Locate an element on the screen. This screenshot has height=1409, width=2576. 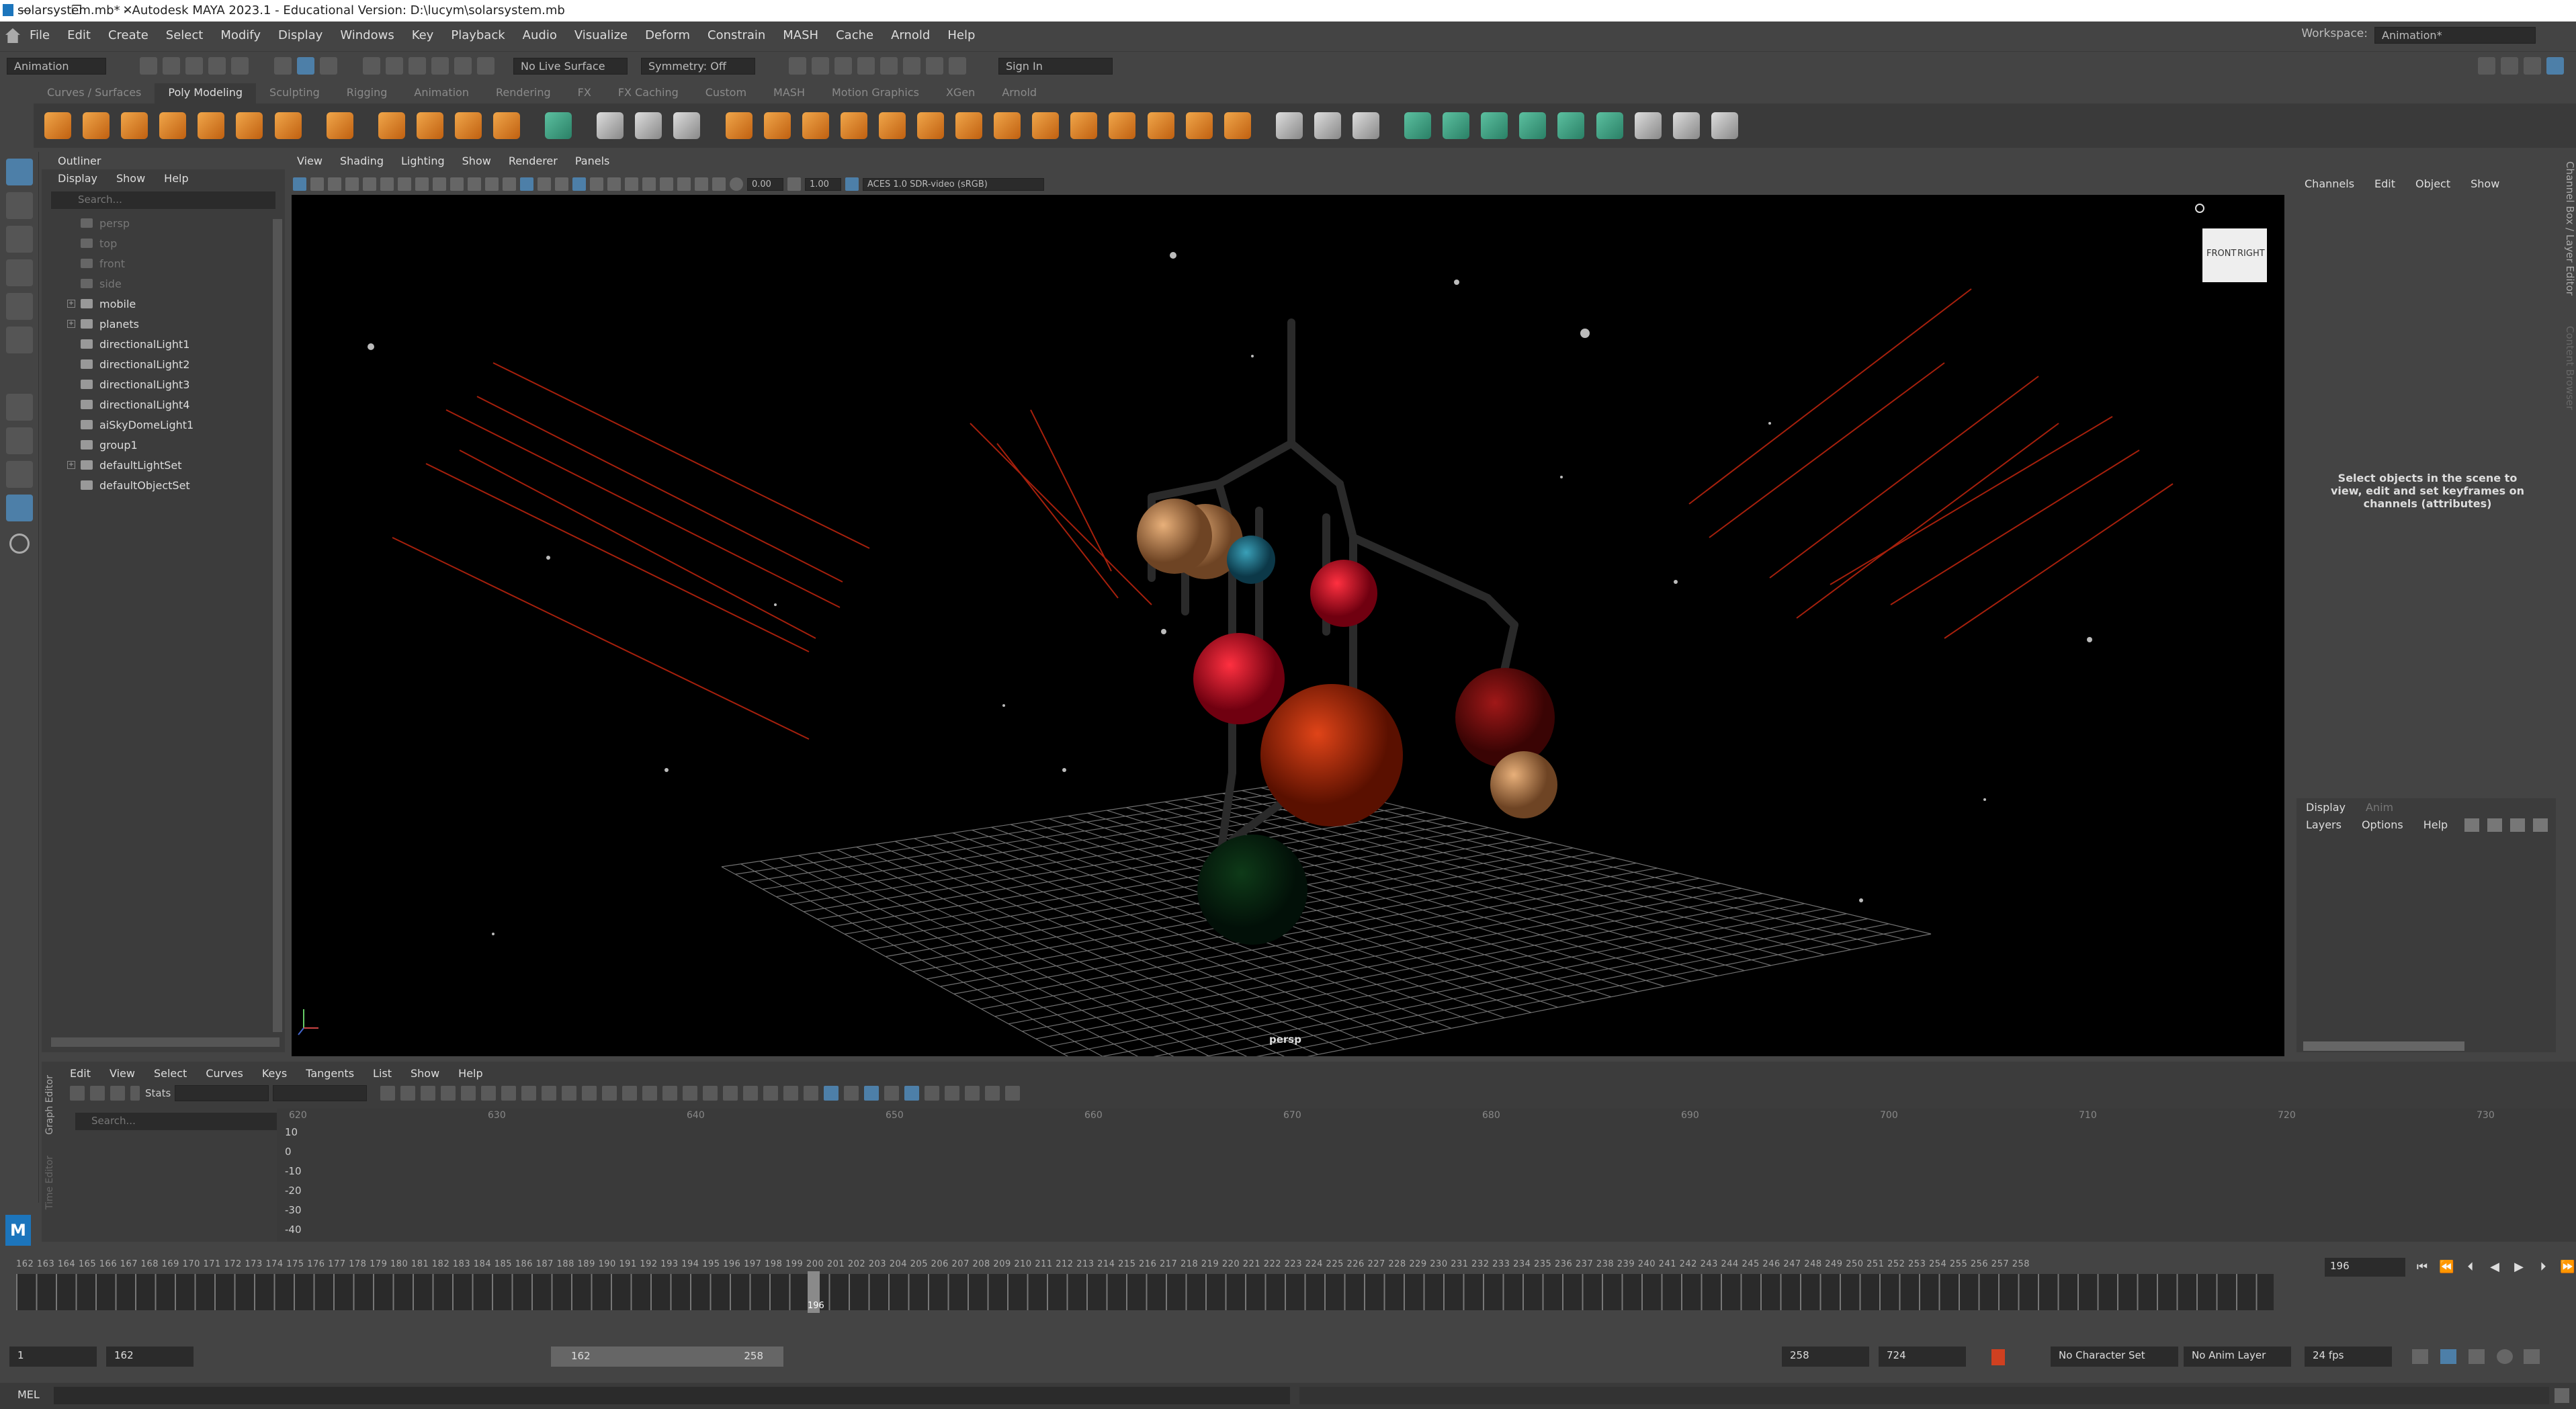
shelf-tab-rendering: Rendering is located at coordinates (523, 93).